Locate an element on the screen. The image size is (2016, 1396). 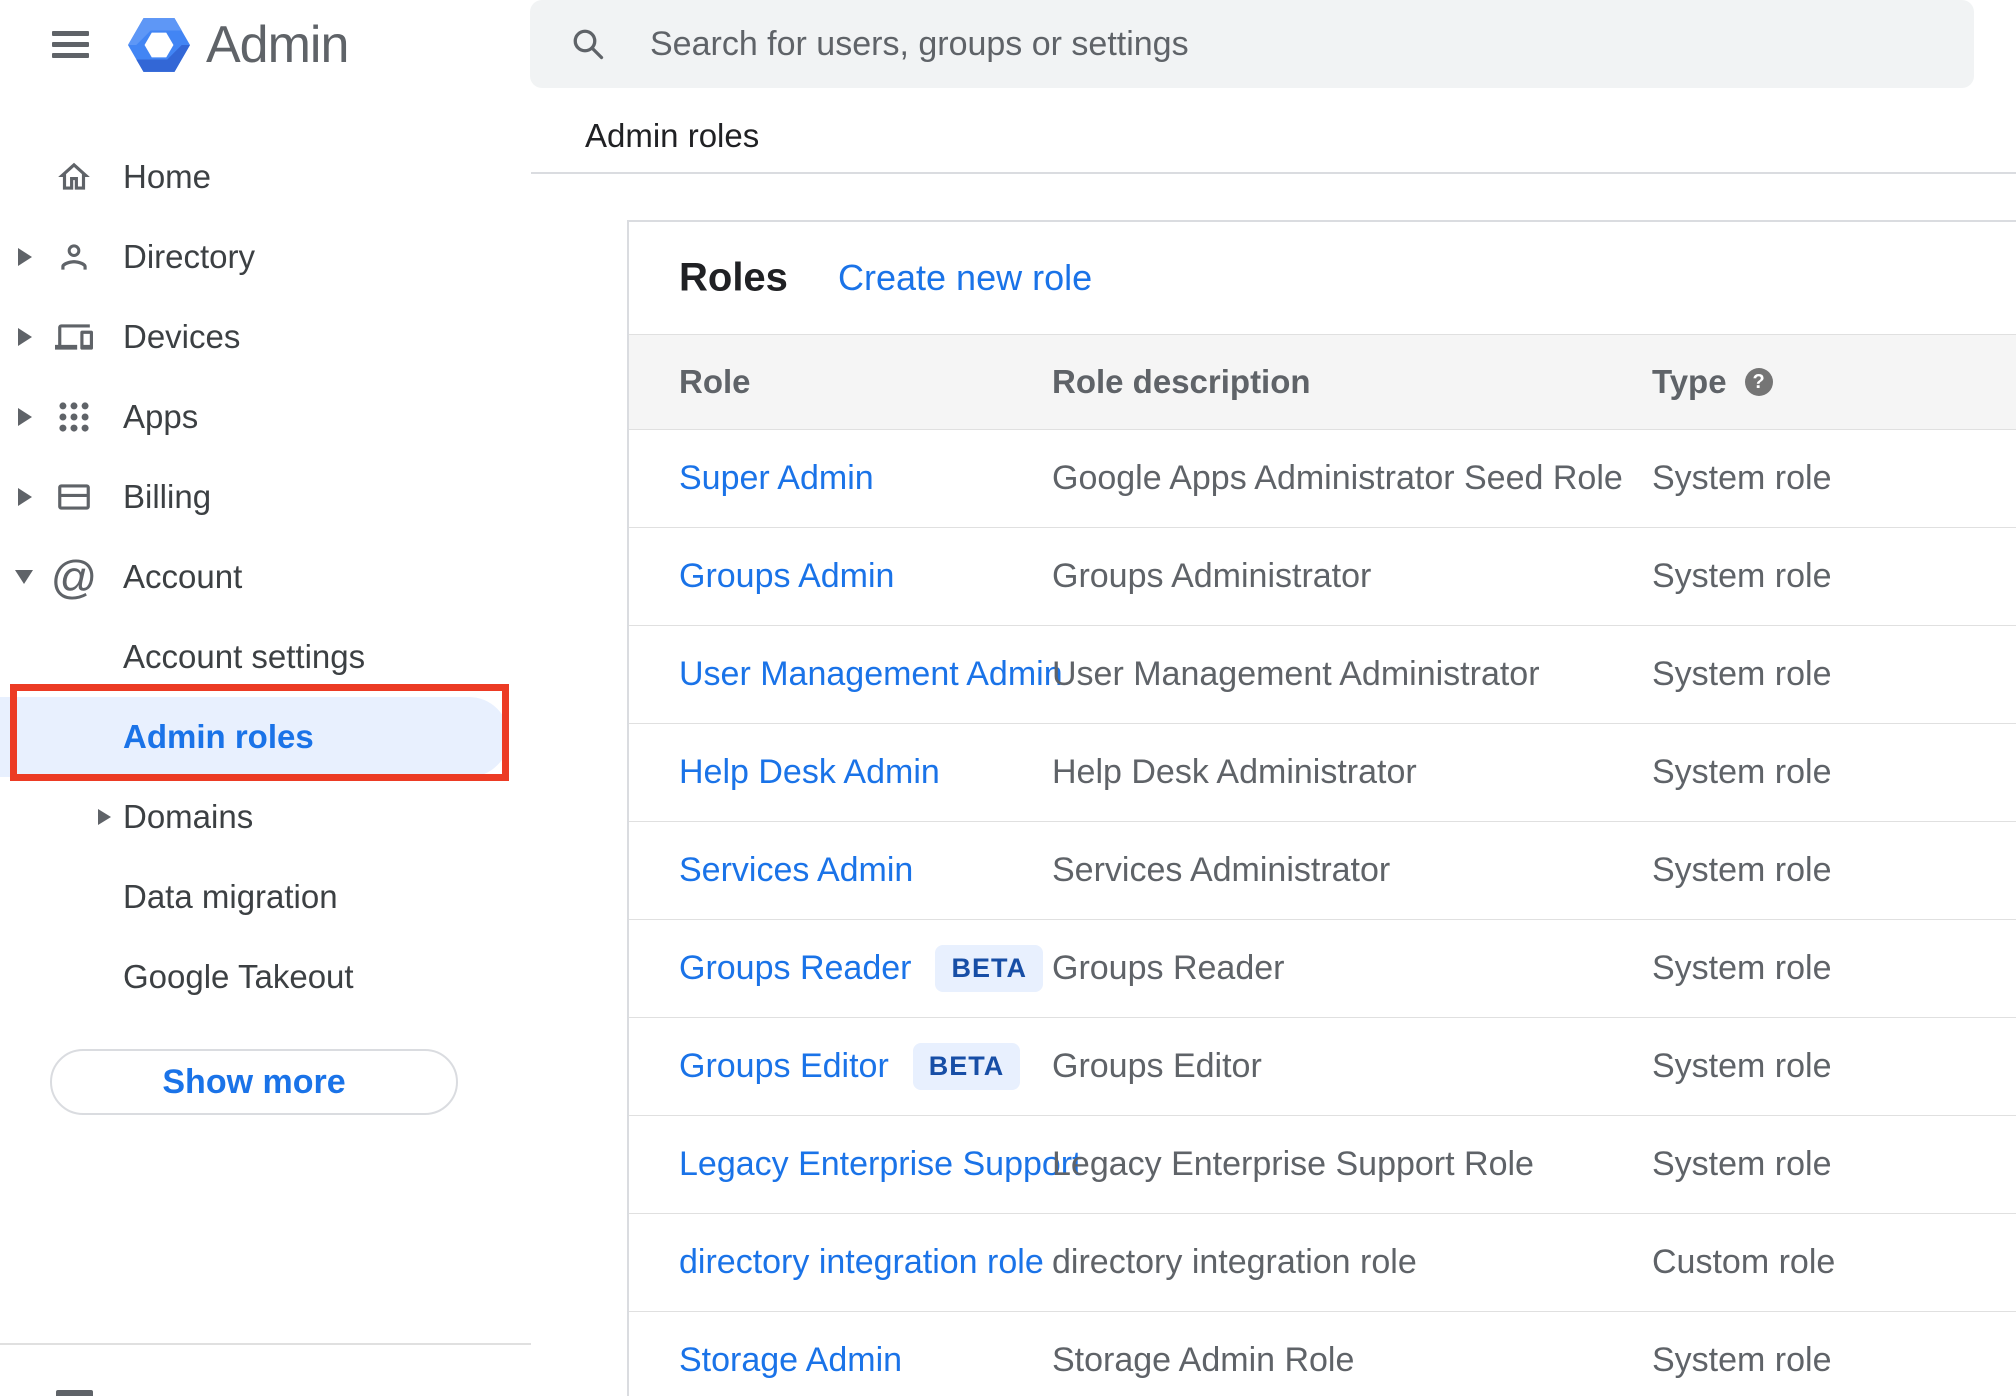
collapse-arrow-icon is located at coordinates (24, 577).